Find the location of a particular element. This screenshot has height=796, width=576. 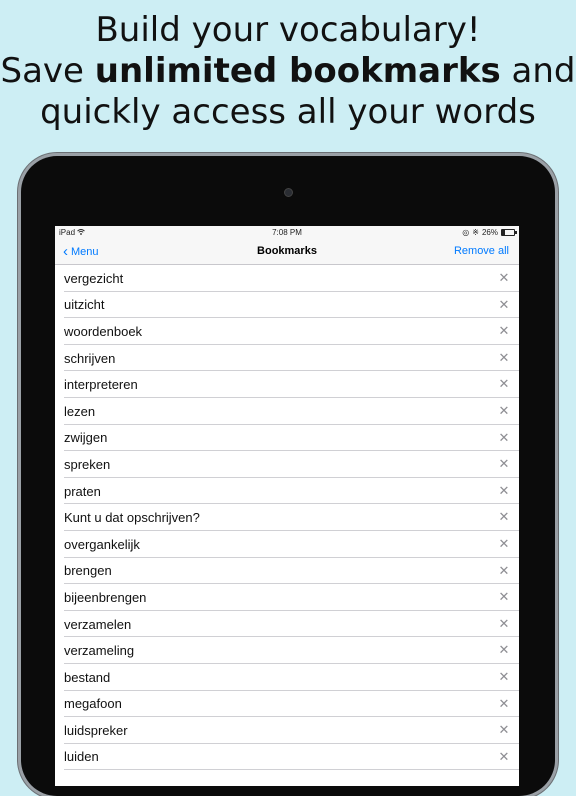

bookmark-word: schrijven is located at coordinates (90, 358).